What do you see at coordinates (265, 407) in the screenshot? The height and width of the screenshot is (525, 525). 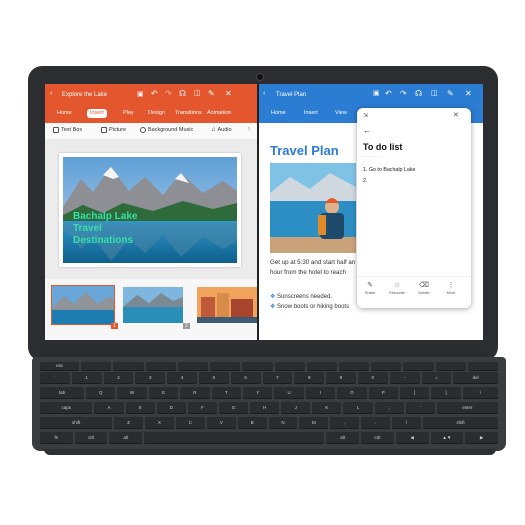 I see `key-H: H` at bounding box center [265, 407].